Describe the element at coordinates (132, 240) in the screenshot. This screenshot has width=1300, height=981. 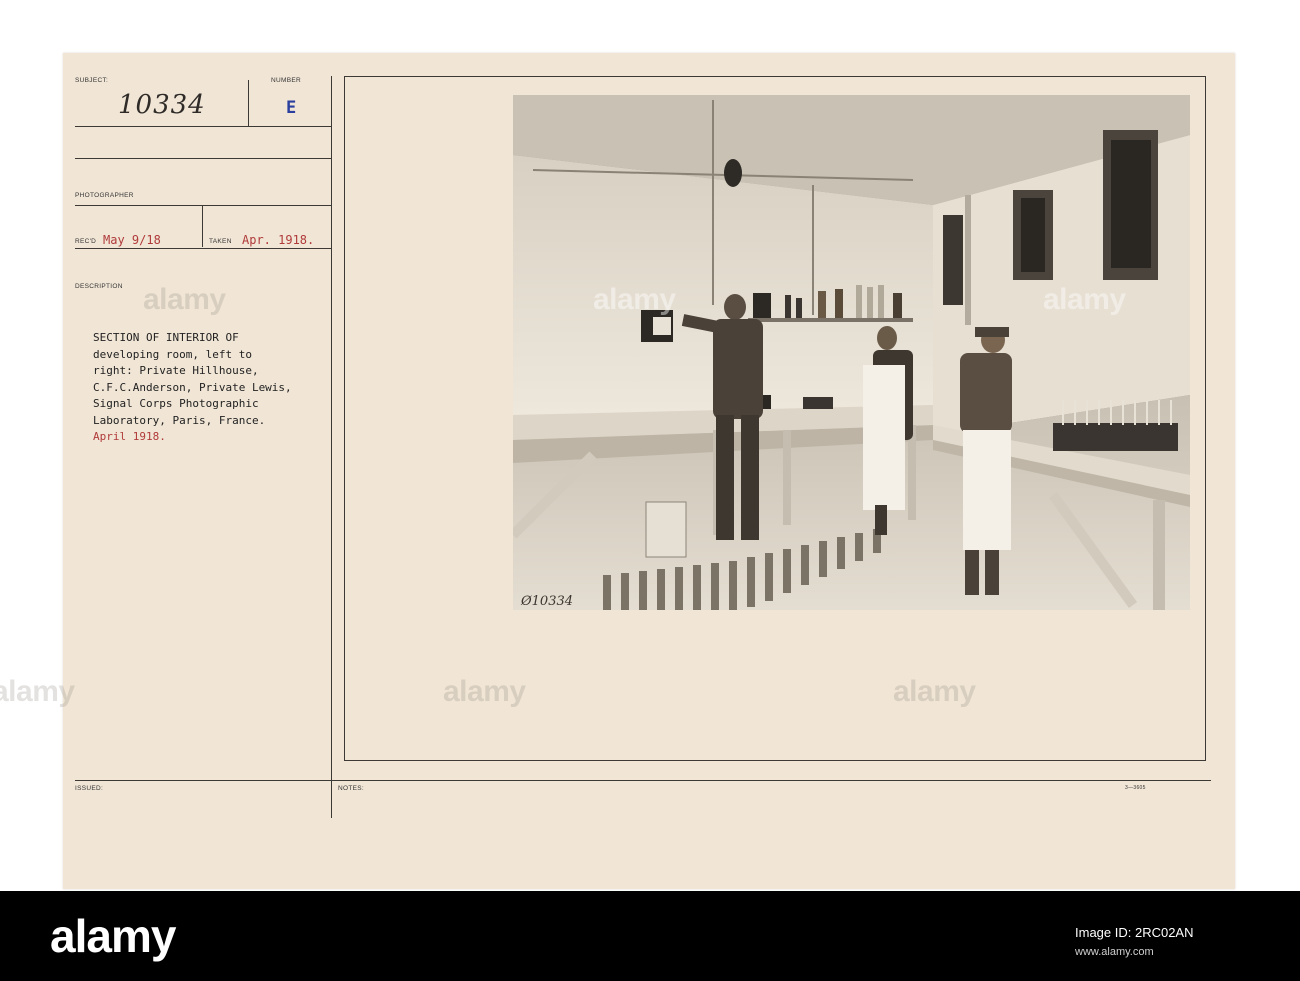
I see `recd-date: May 9/18` at that location.